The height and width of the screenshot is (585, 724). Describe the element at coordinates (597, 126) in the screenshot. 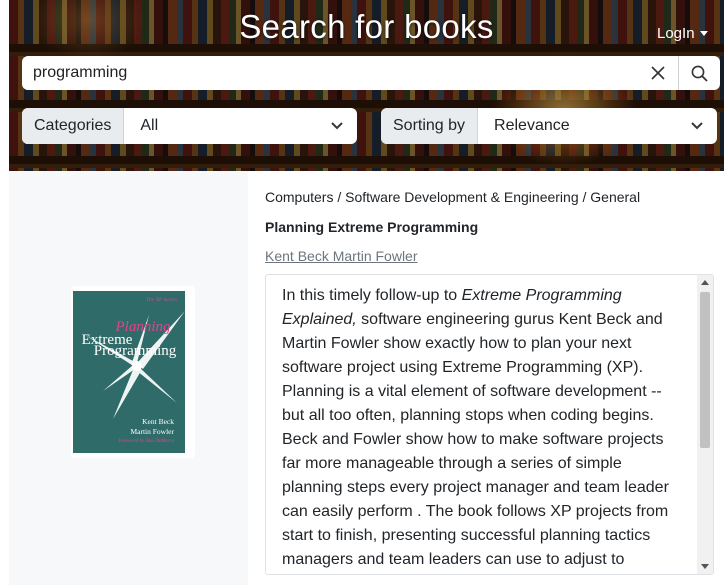

I see `sorting-select: Relevance` at that location.